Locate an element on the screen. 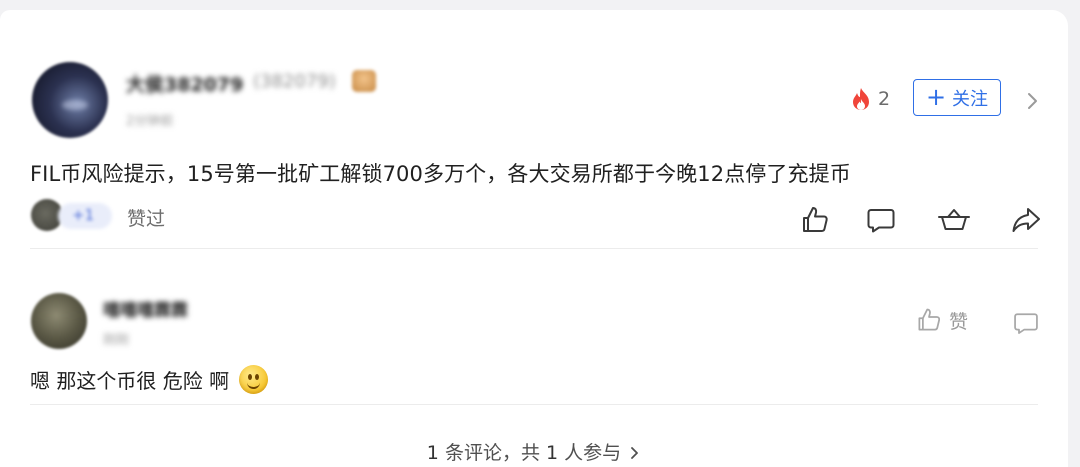 The height and width of the screenshot is (467, 1080). flame-icon is located at coordinates (861, 99).